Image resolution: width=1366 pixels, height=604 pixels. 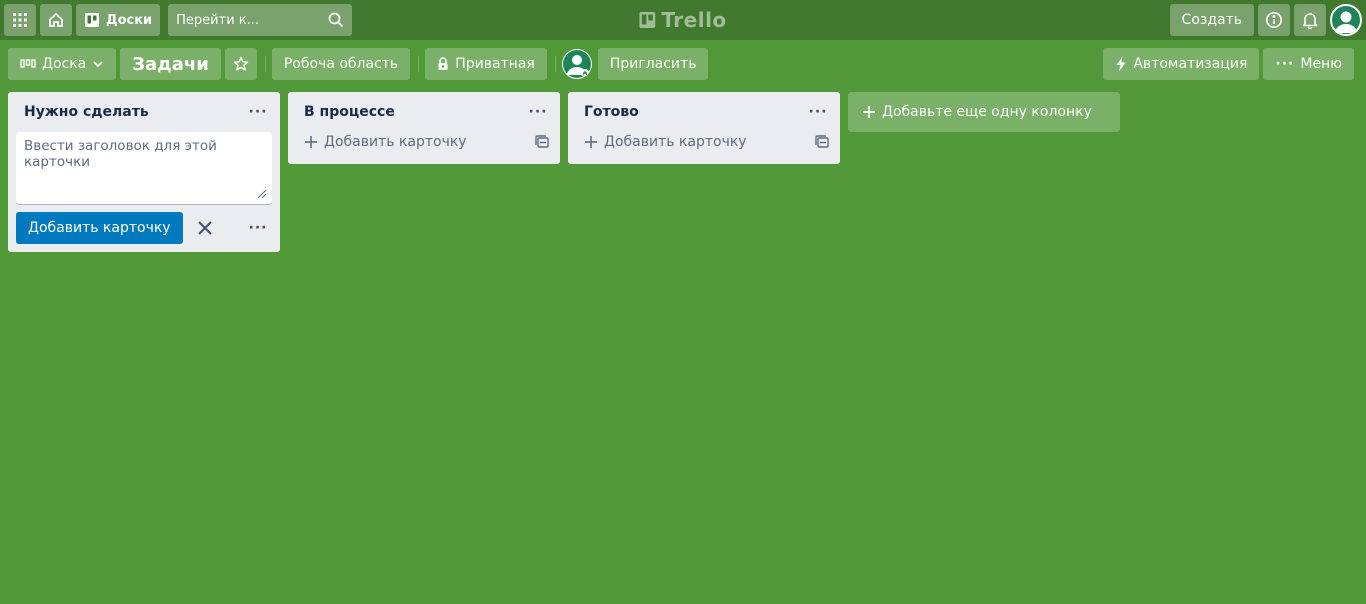 What do you see at coordinates (28, 63) in the screenshot?
I see `board-view-icon` at bounding box center [28, 63].